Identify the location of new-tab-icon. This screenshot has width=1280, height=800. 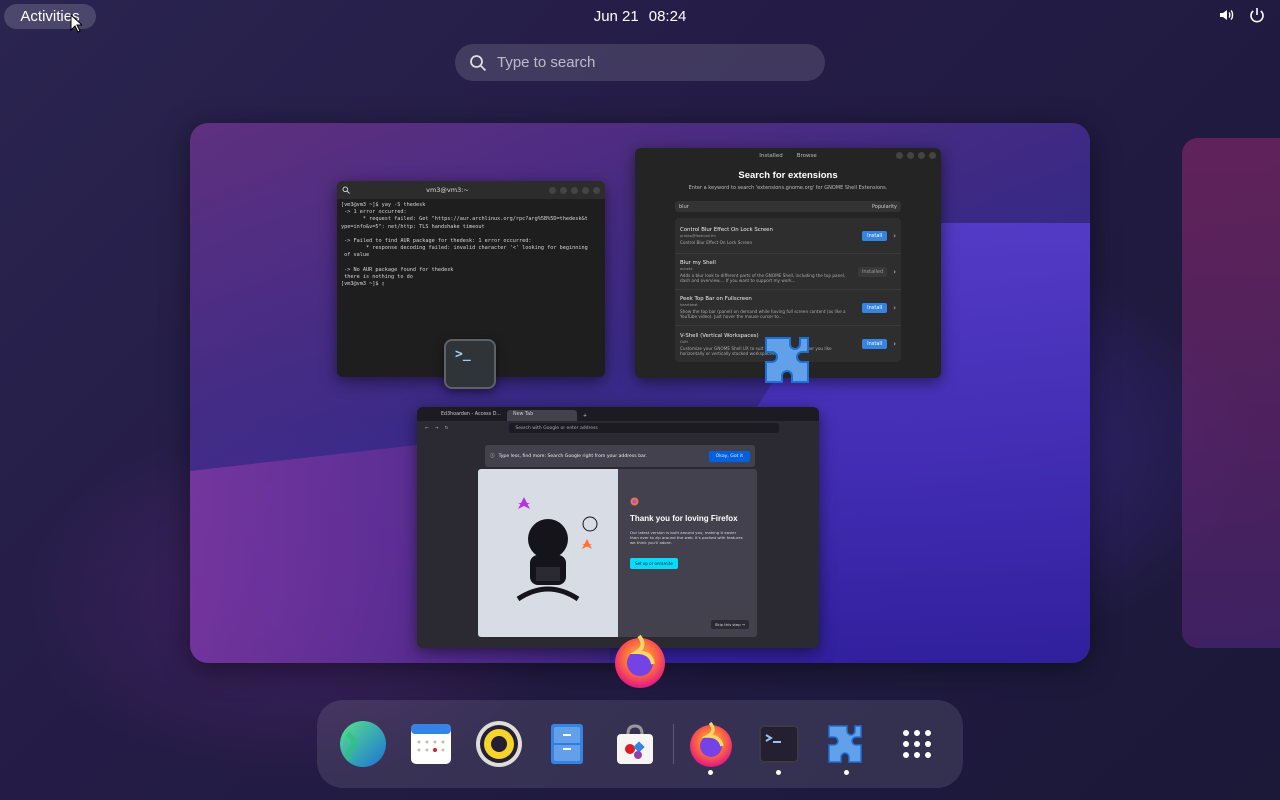
(552, 190).